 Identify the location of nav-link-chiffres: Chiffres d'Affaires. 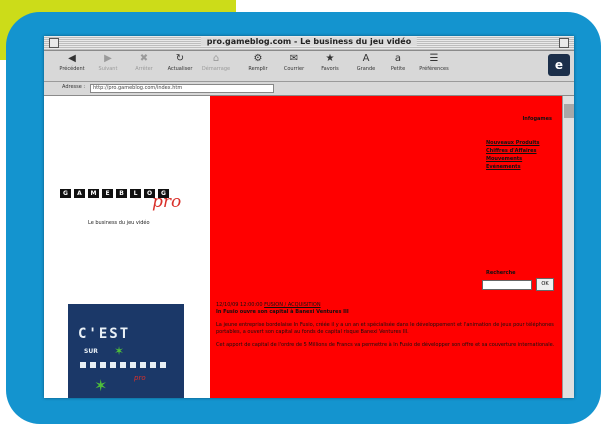
(516, 151).